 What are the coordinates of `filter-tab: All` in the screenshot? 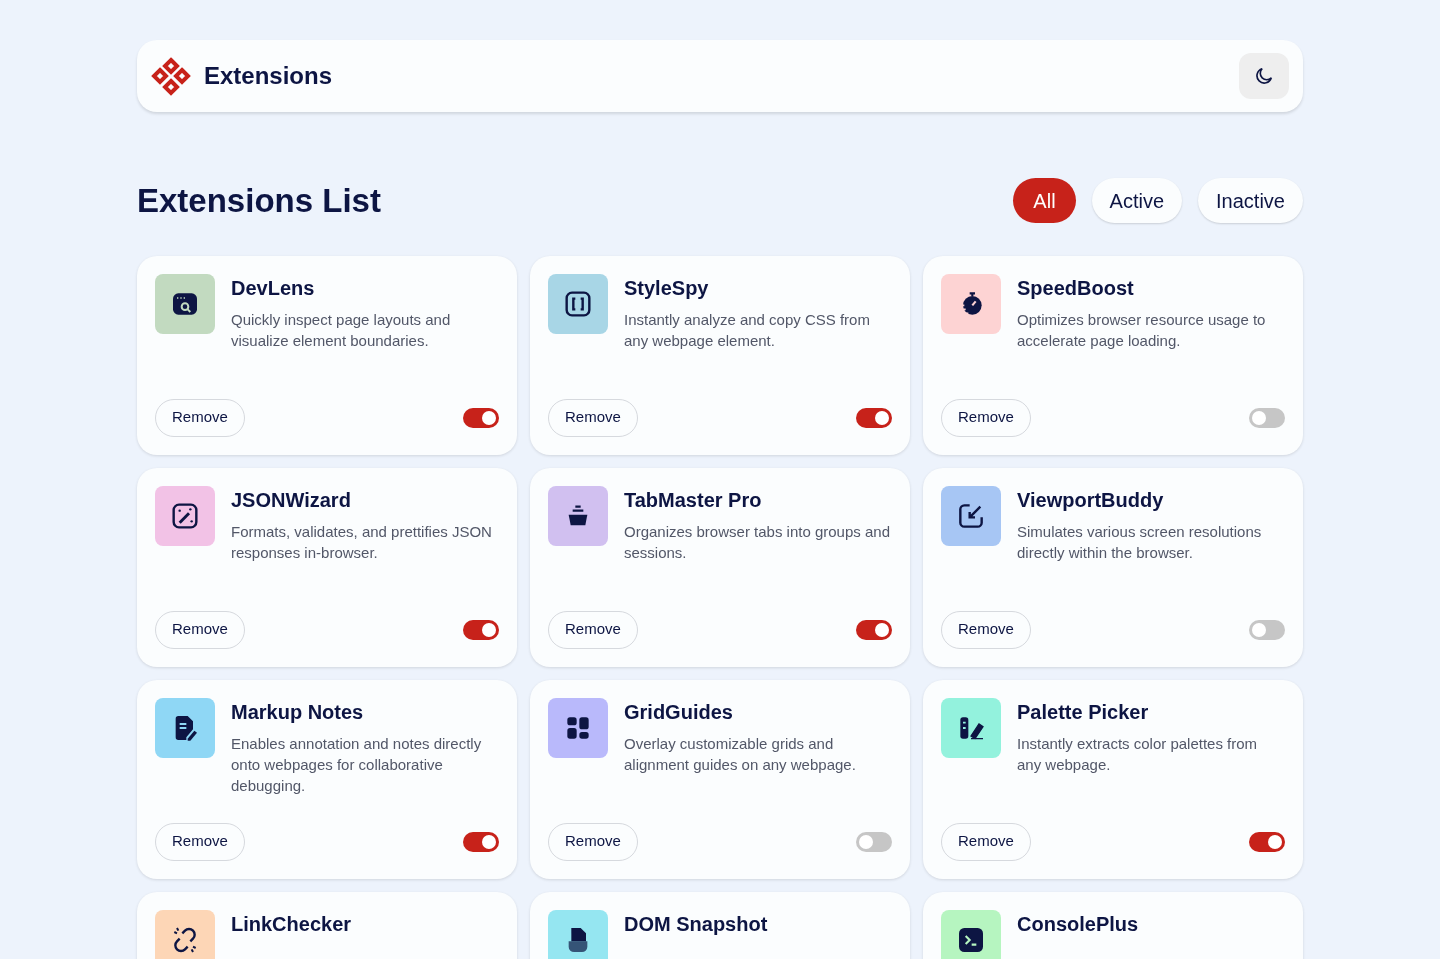 It's located at (1044, 201).